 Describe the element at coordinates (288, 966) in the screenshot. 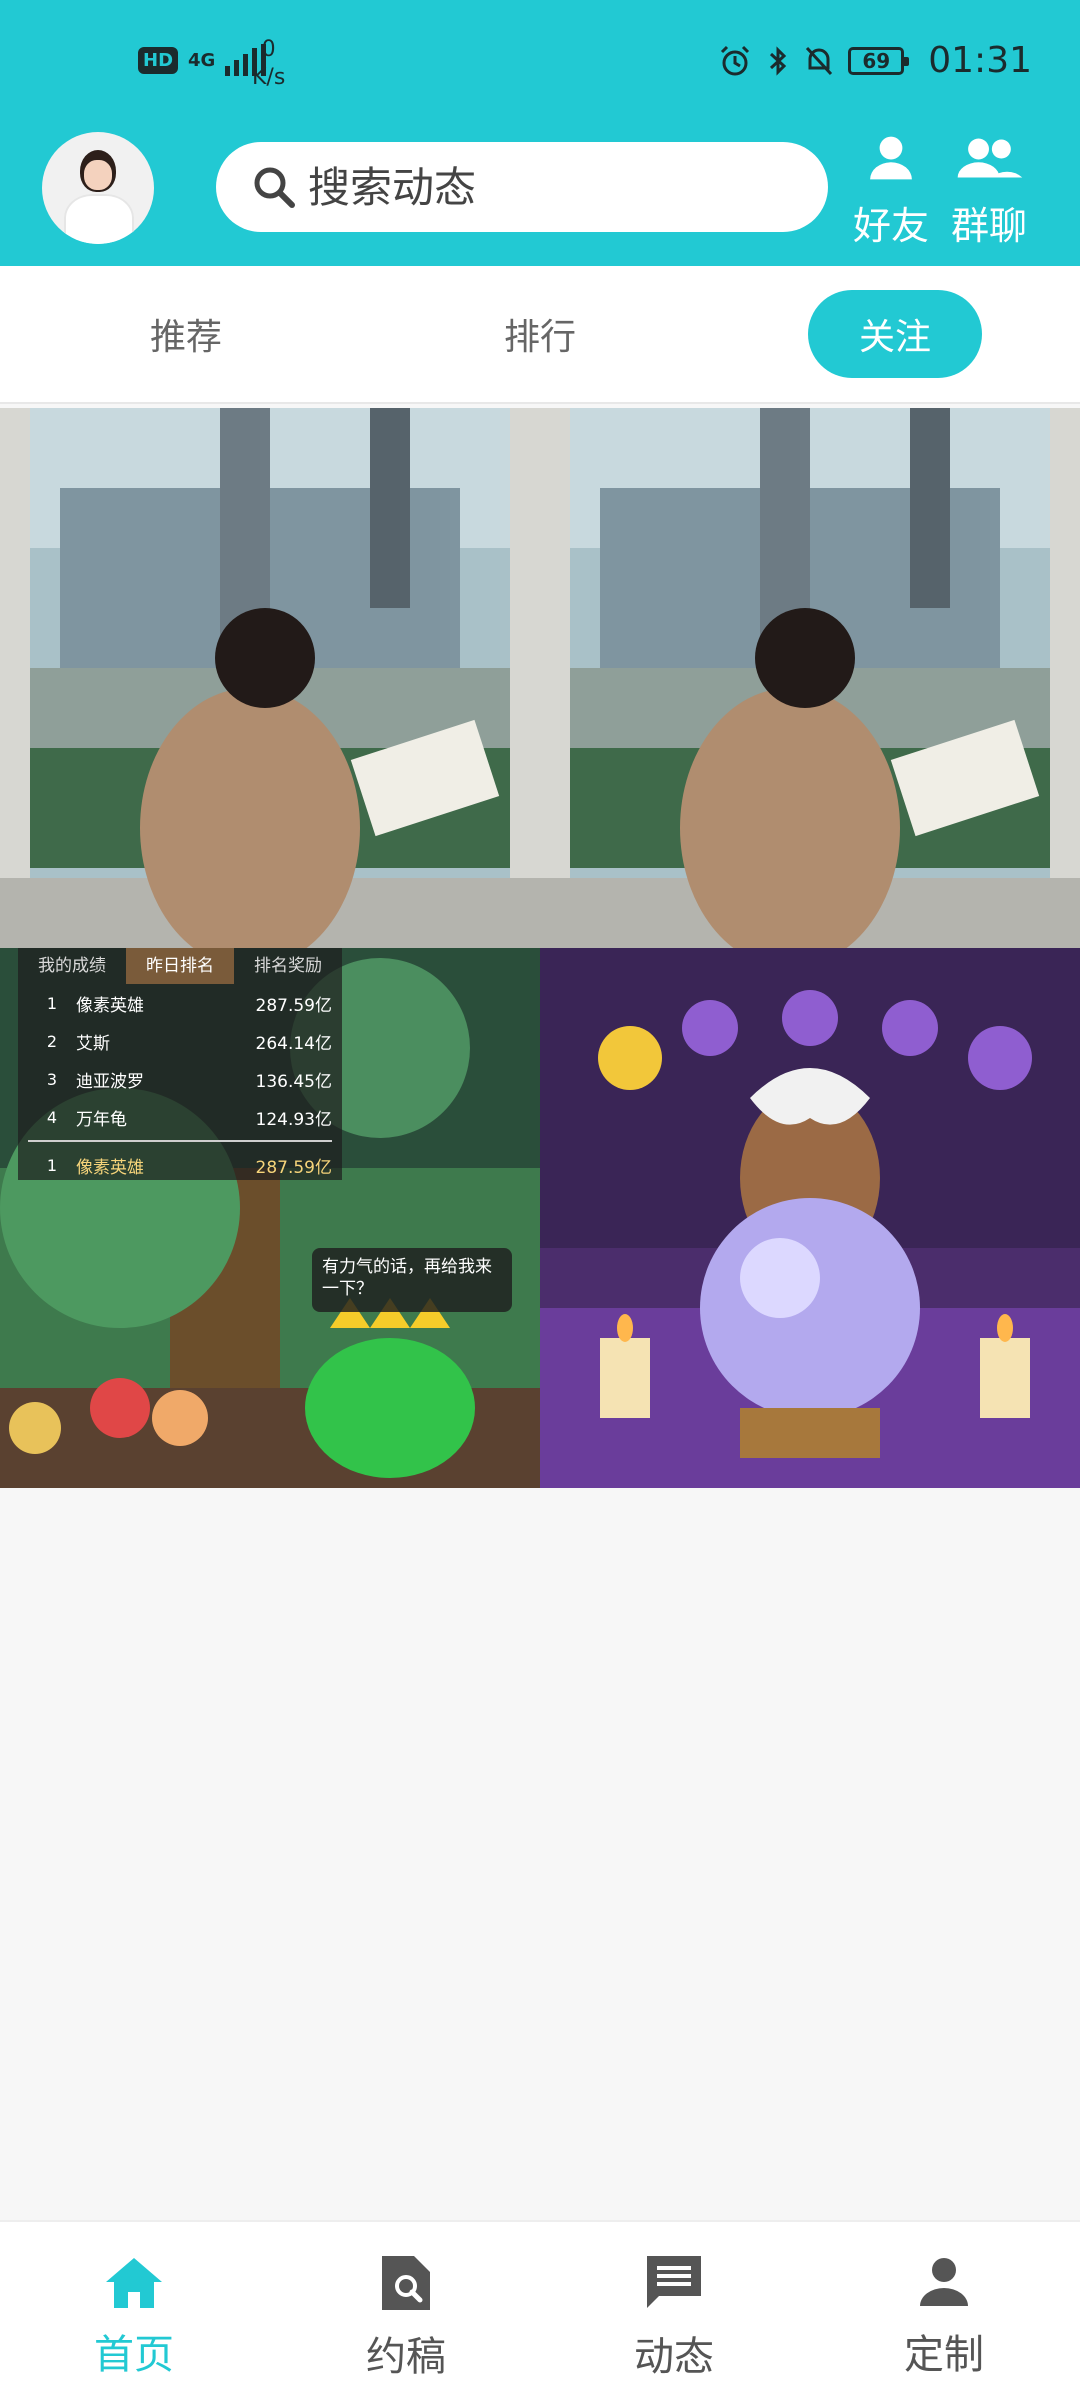

I see `leaderboard-tab-reward: 排名奖励` at that location.